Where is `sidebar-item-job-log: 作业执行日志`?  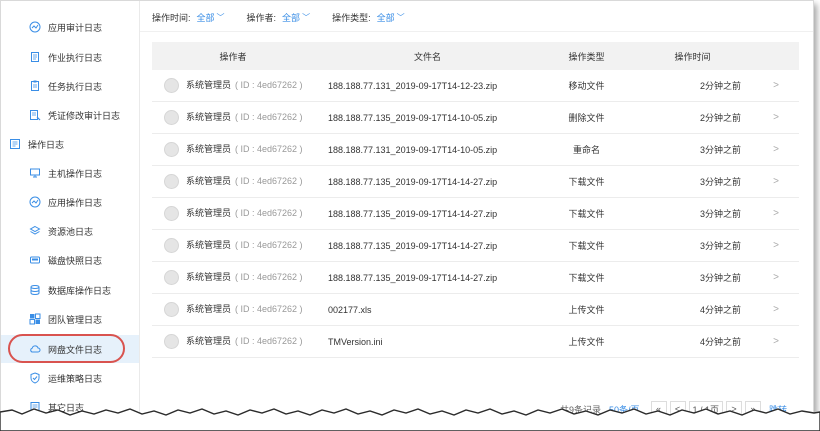
sidebar-item-job-log: 作业执行日志 is located at coordinates (70, 57).